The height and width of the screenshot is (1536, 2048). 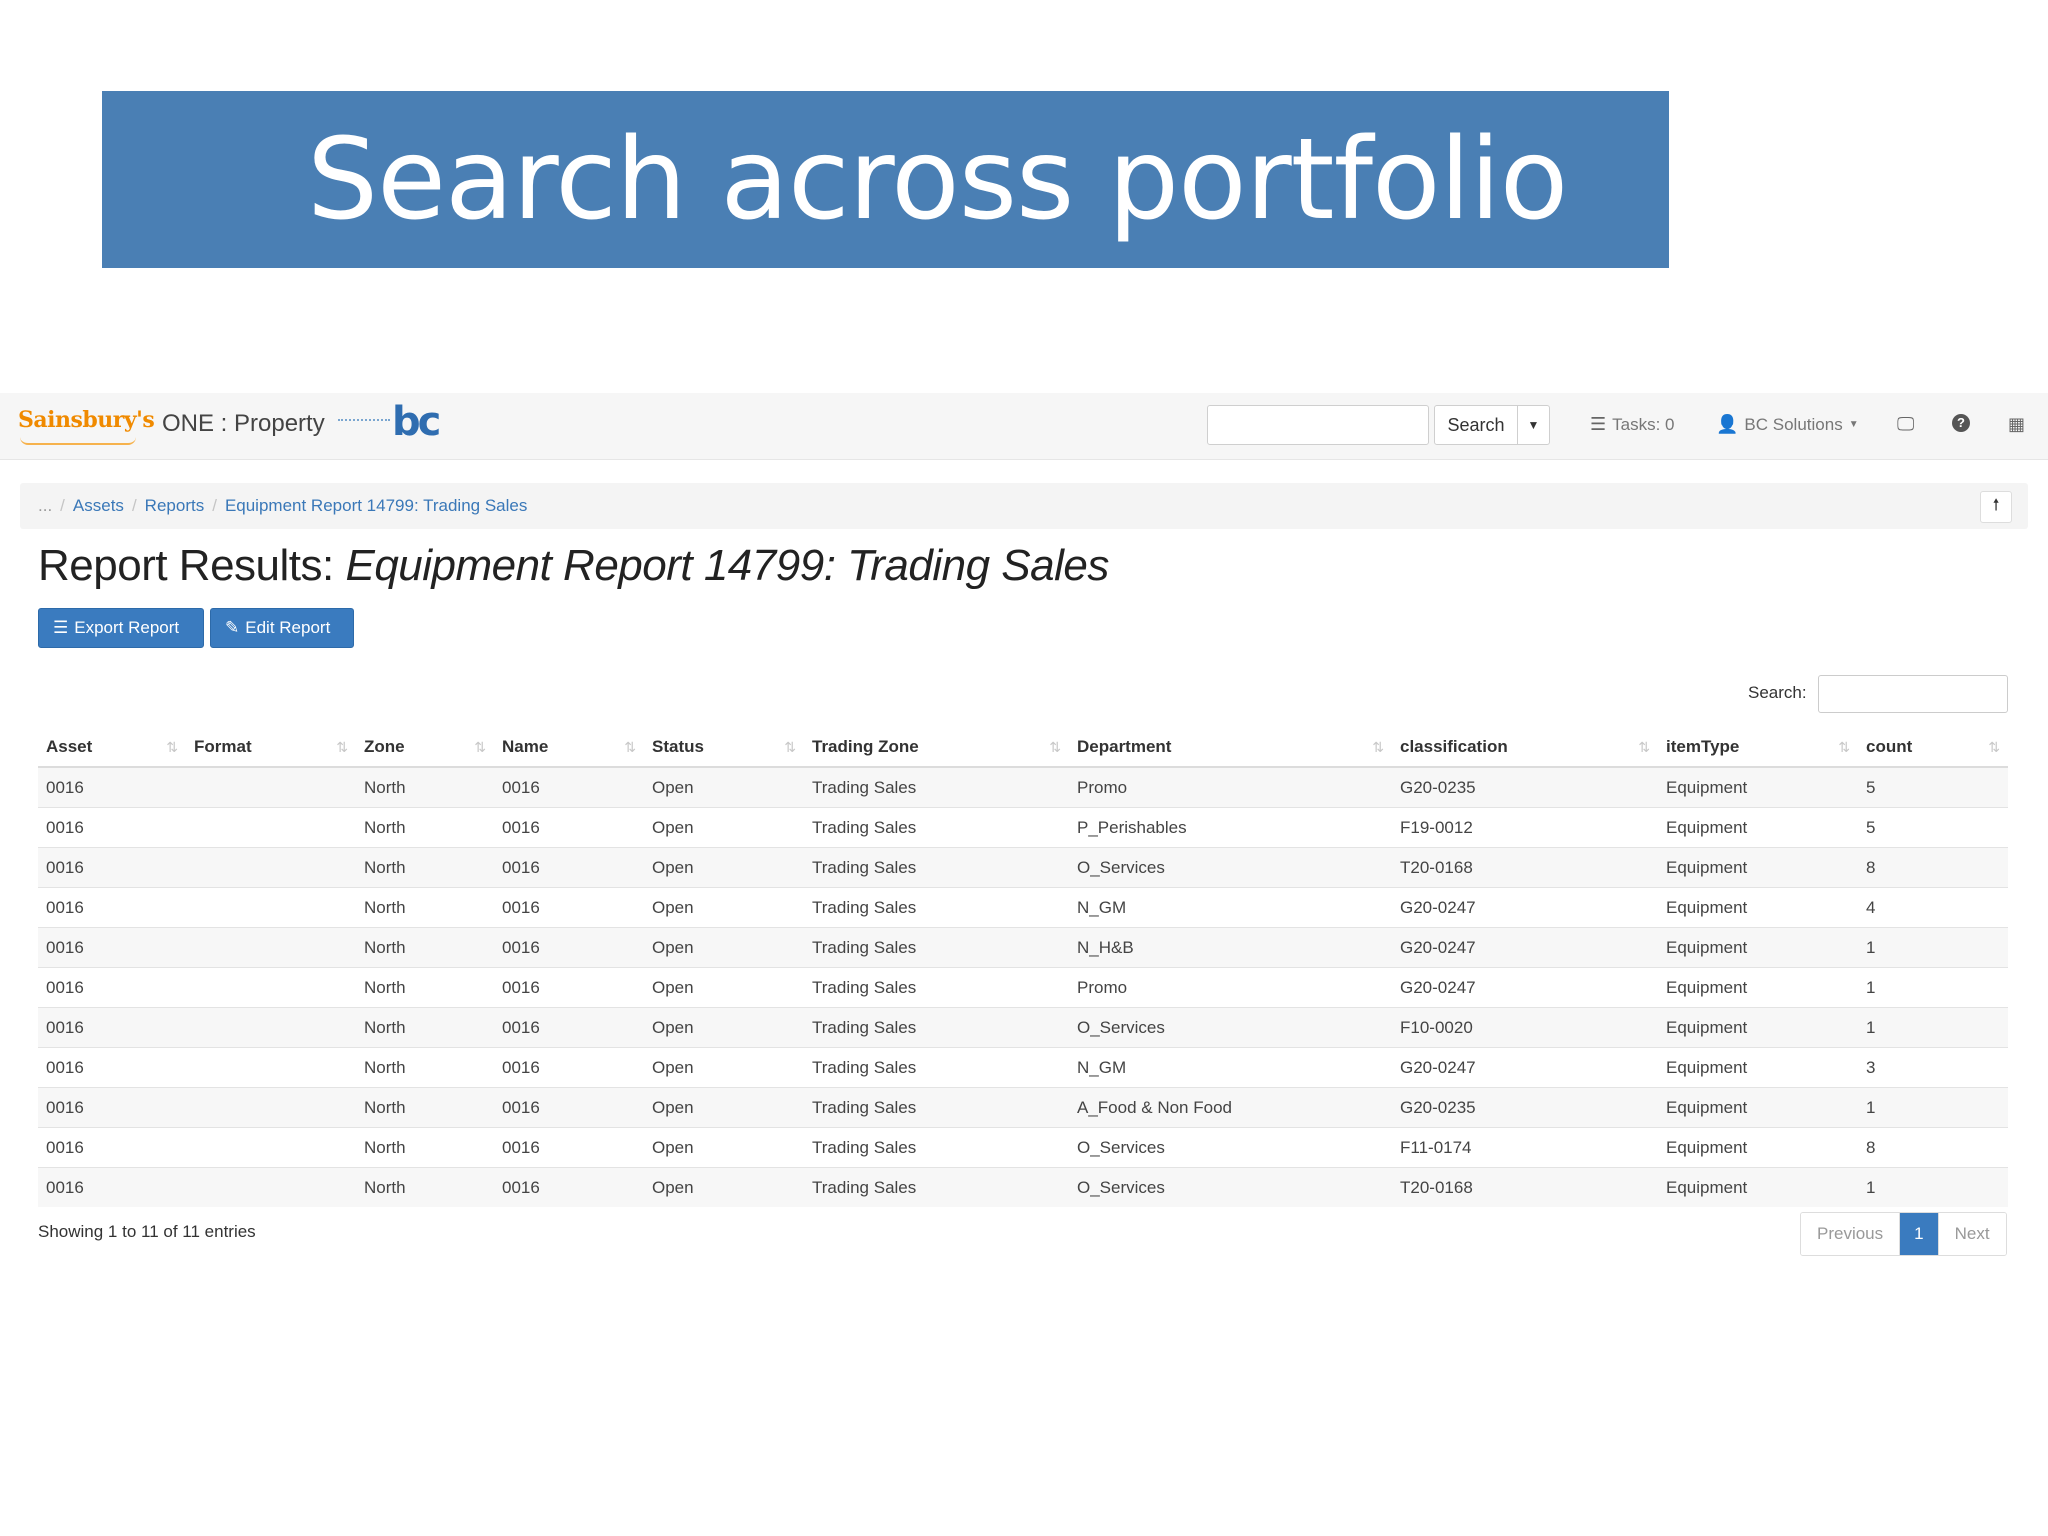 I want to click on monitor-button: 🖵, so click(x=1905, y=424).